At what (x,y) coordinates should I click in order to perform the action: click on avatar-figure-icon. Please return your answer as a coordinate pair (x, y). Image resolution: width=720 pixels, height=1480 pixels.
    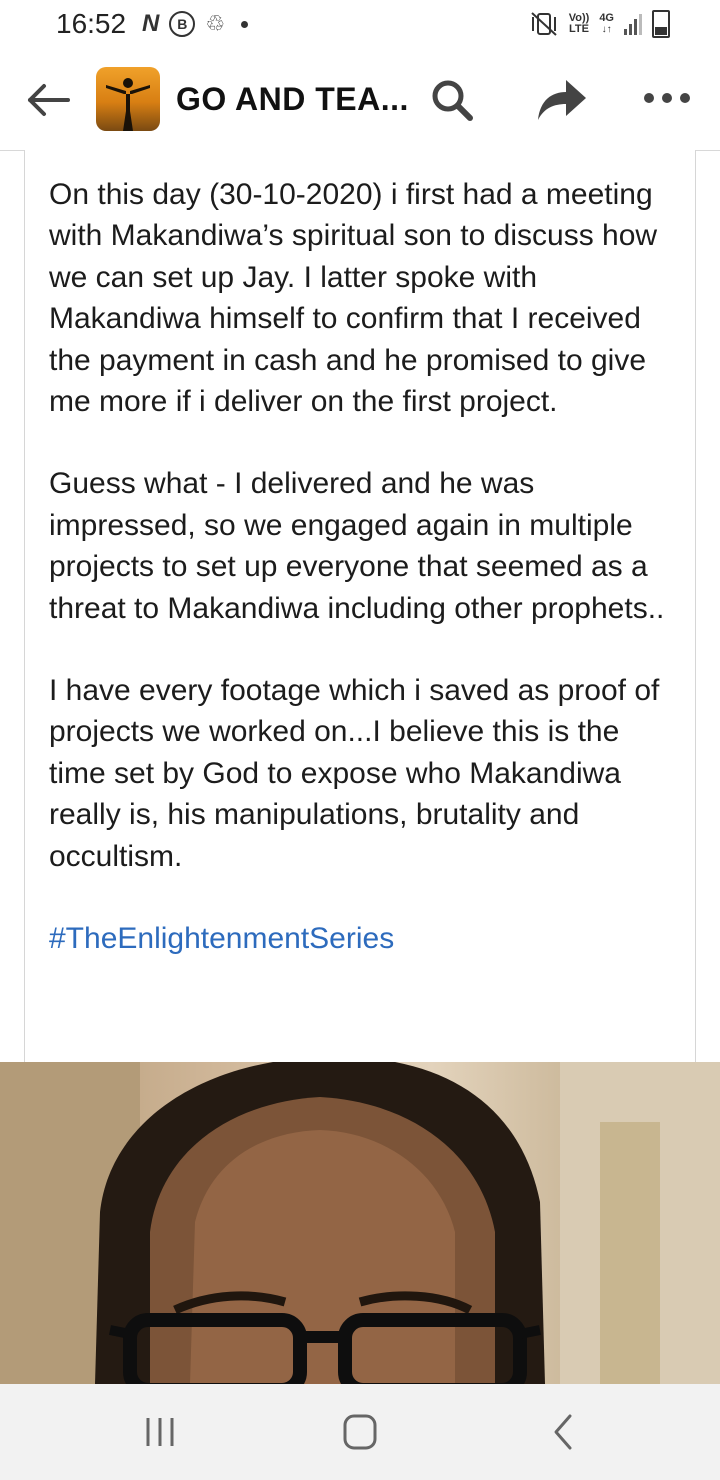
    Looking at the image, I should click on (128, 104).